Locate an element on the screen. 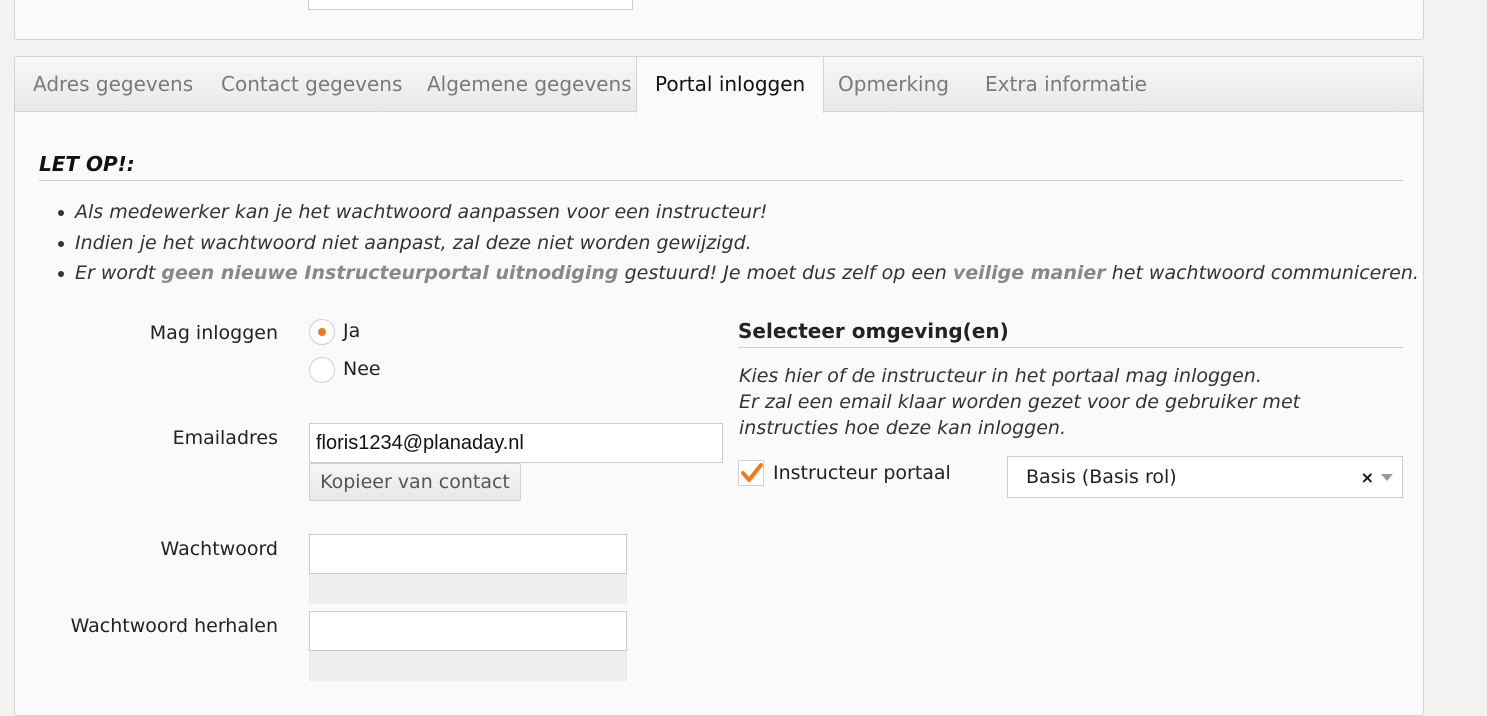  radio-nee-label: Nee is located at coordinates (362, 369).